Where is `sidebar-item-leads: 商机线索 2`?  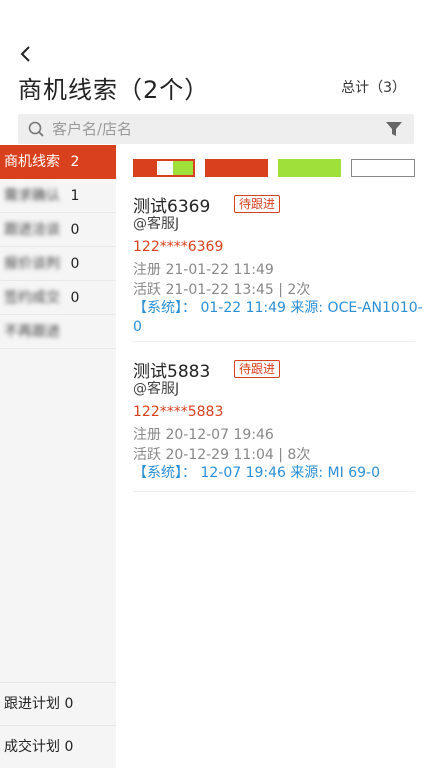 sidebar-item-leads: 商机线索 2 is located at coordinates (58, 162).